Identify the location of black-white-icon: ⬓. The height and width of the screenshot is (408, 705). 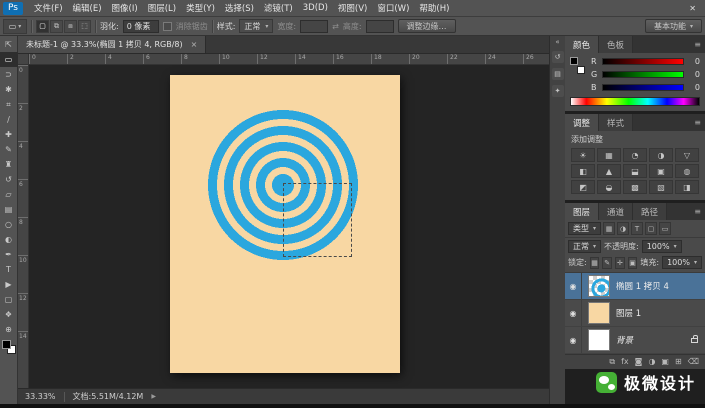
(635, 171).